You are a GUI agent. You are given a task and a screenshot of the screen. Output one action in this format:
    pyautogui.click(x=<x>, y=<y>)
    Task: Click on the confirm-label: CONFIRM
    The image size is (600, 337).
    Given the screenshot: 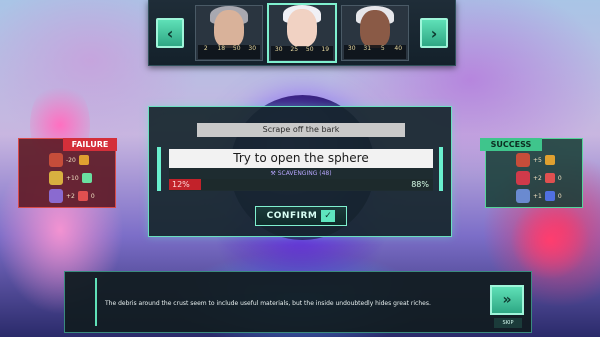 What is the action you would take?
    pyautogui.click(x=292, y=216)
    